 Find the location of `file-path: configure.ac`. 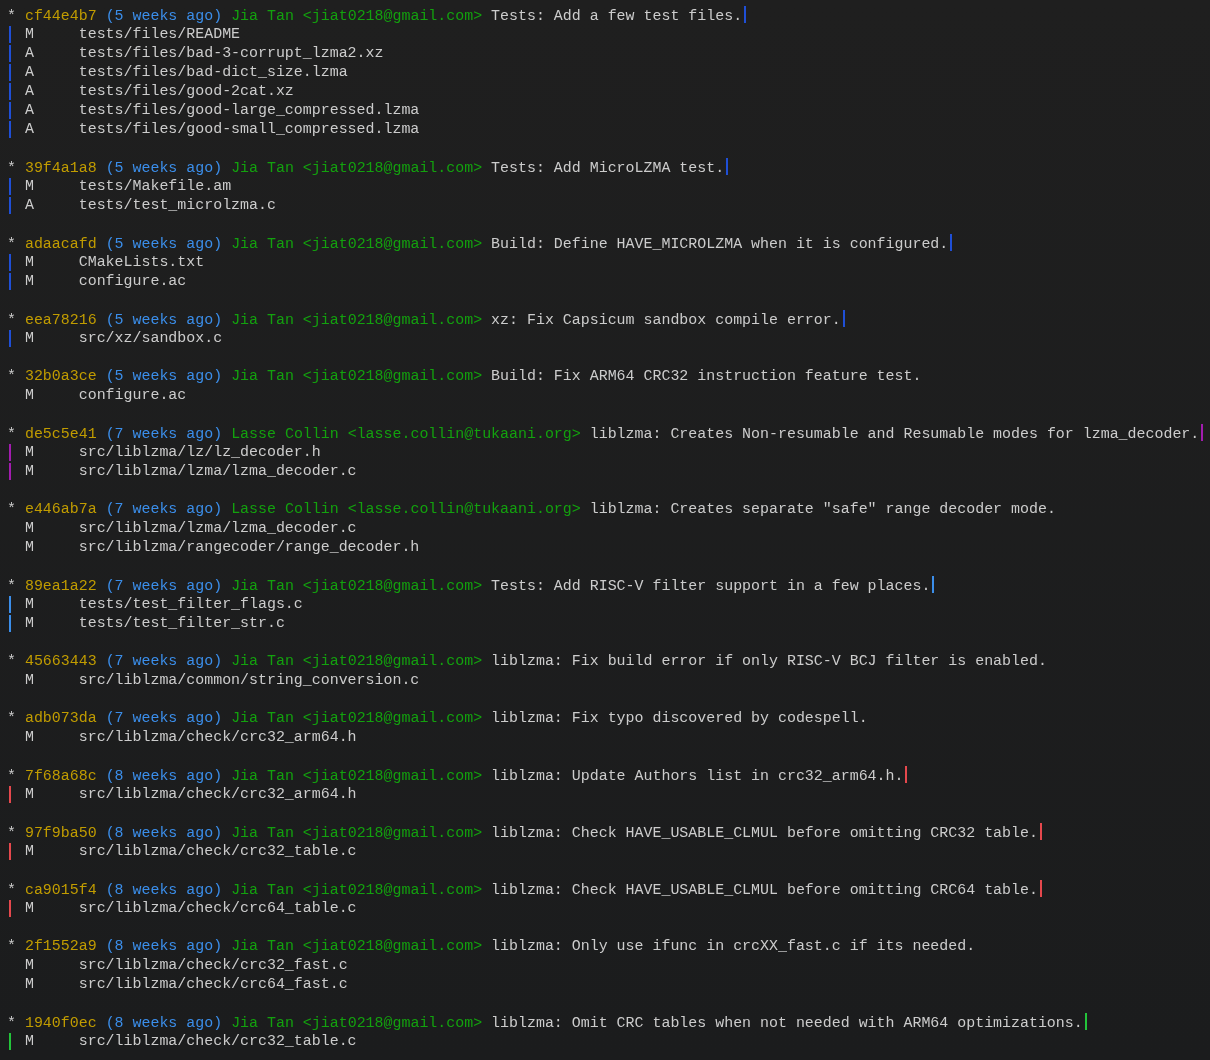

file-path: configure.ac is located at coordinates (132, 281).